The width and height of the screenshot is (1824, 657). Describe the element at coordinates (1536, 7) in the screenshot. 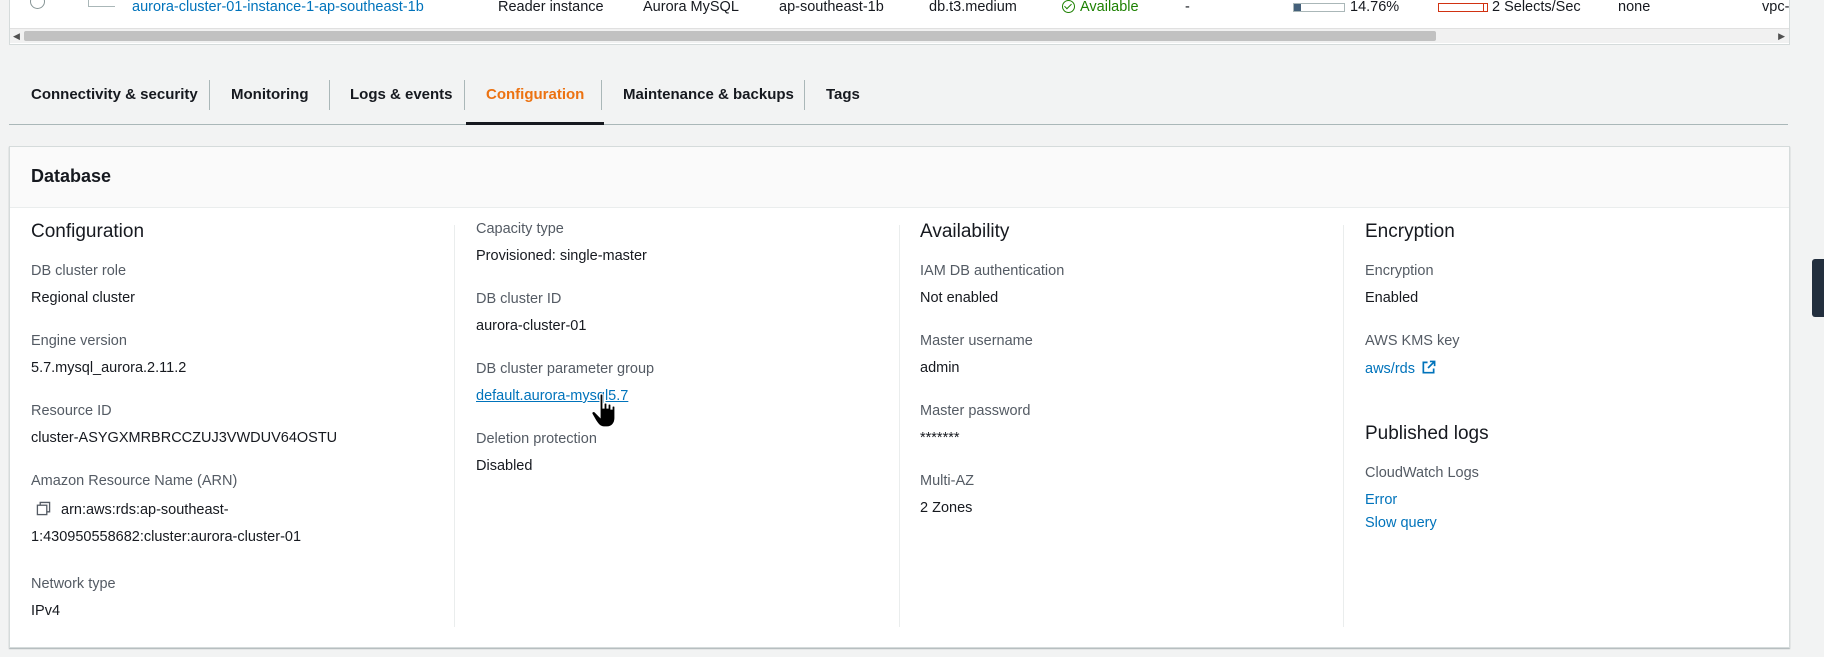

I see `activity-value: 2 Selects/Sec` at that location.